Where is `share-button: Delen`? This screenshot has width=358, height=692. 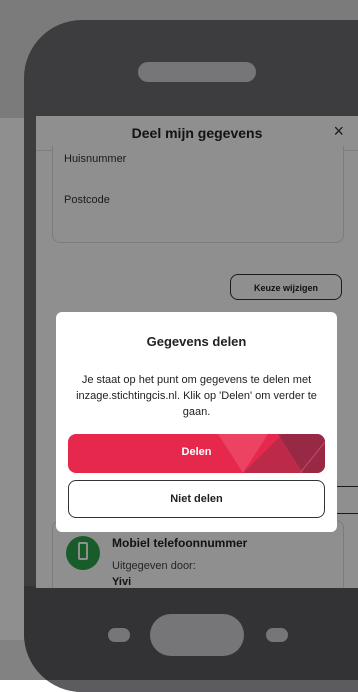 share-button: Delen is located at coordinates (196, 453).